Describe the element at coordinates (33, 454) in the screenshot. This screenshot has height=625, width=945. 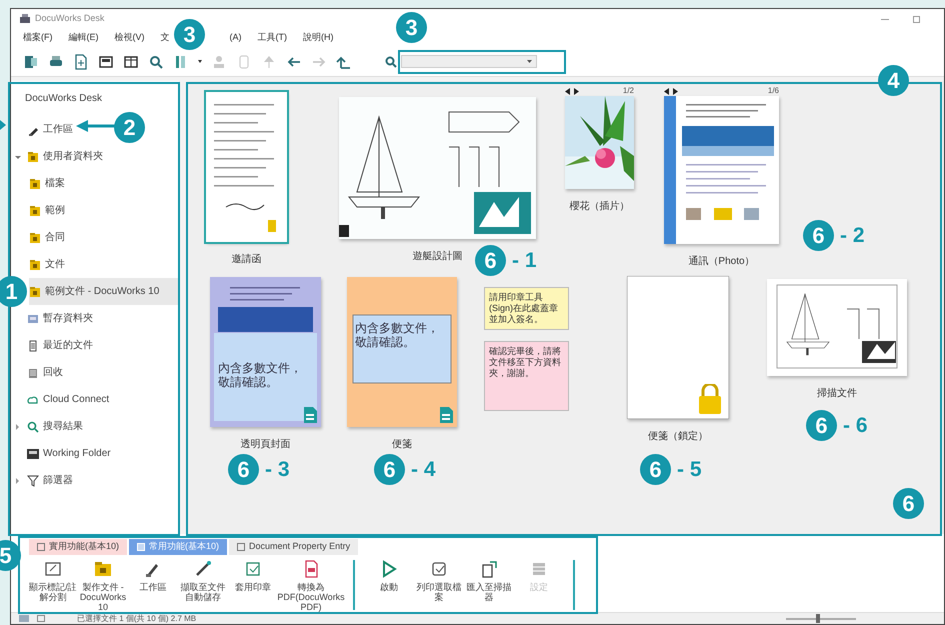
I see `working-icon` at that location.